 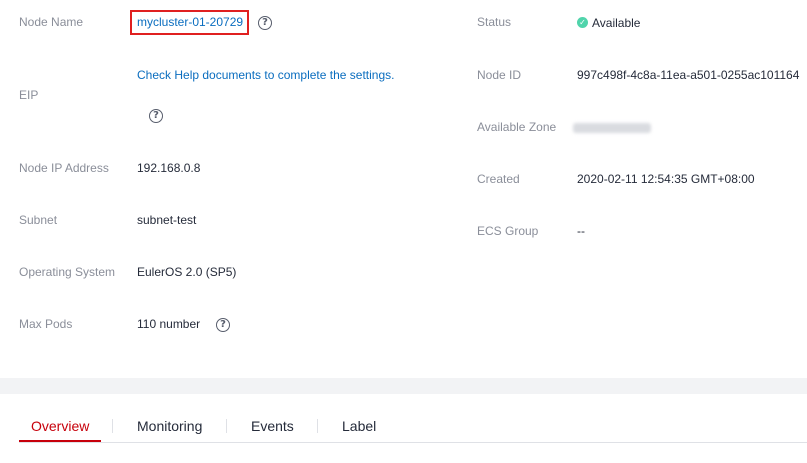 I want to click on tab-events: Events, so click(x=272, y=426).